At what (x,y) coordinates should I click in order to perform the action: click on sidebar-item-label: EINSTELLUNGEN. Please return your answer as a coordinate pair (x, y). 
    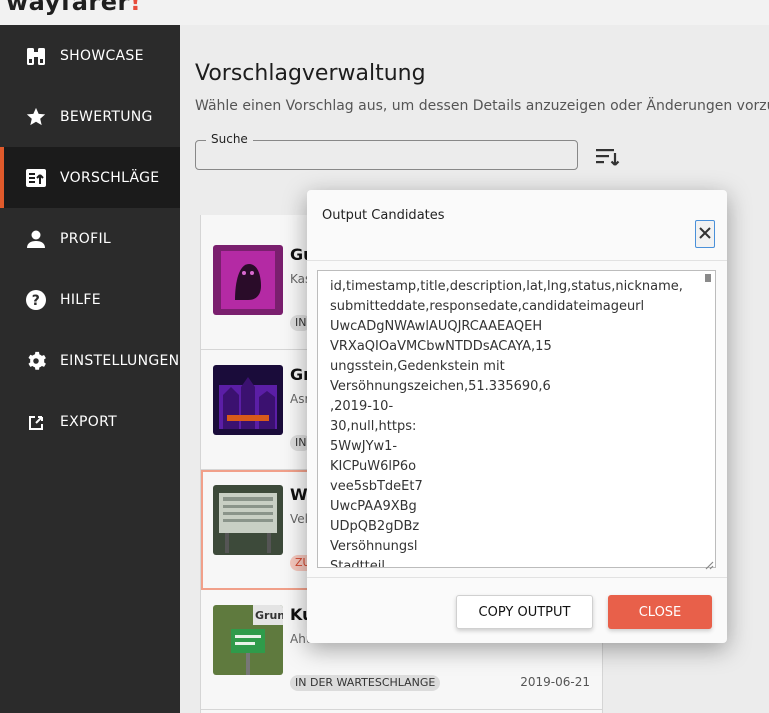
    Looking at the image, I should click on (120, 360).